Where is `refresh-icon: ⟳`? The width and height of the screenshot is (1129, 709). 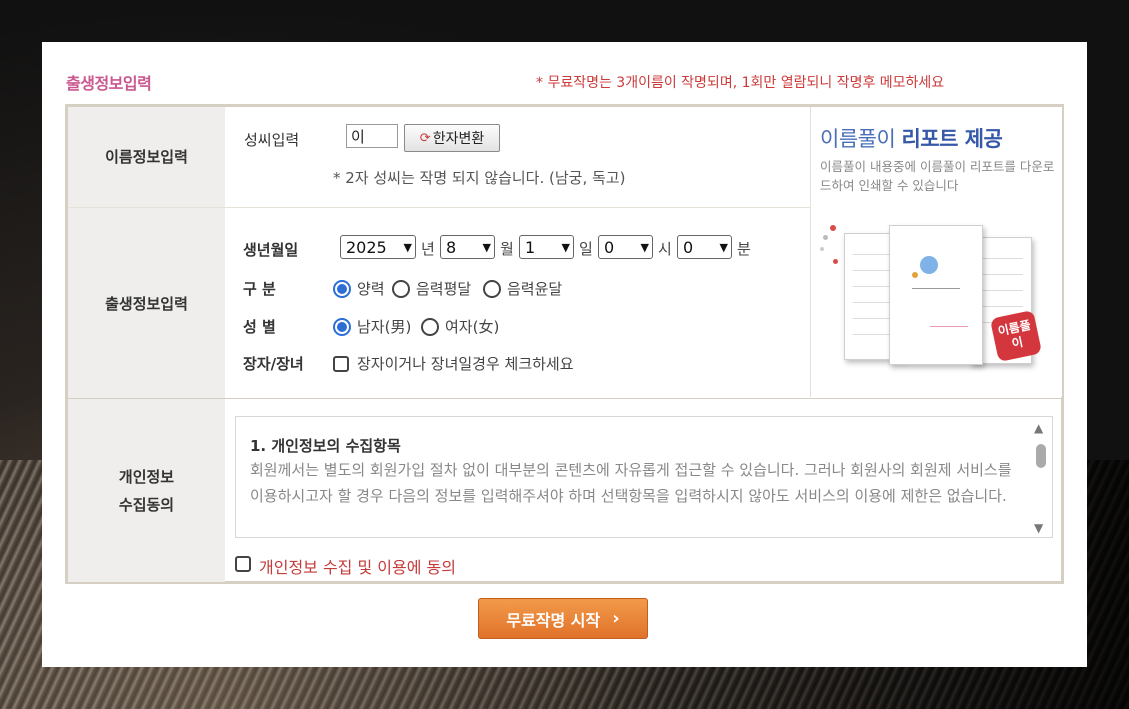
refresh-icon: ⟳ is located at coordinates (425, 138).